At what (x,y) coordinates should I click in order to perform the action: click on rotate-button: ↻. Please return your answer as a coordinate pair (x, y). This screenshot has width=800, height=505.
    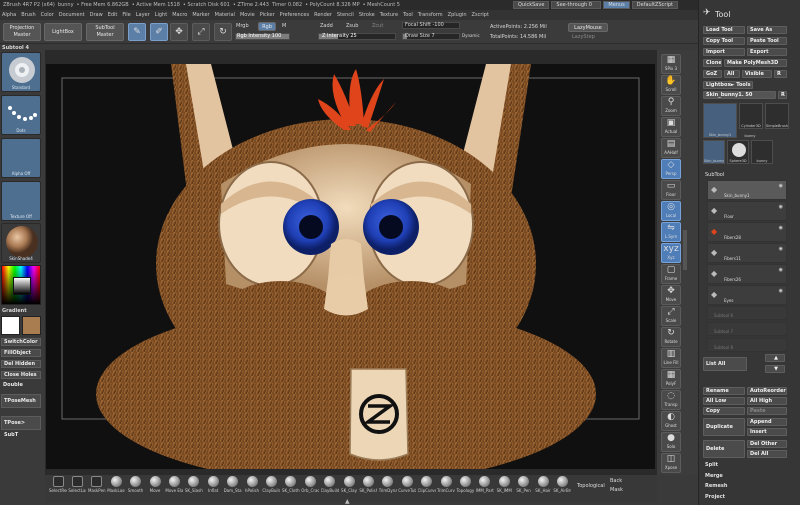
    Looking at the image, I should click on (223, 32).